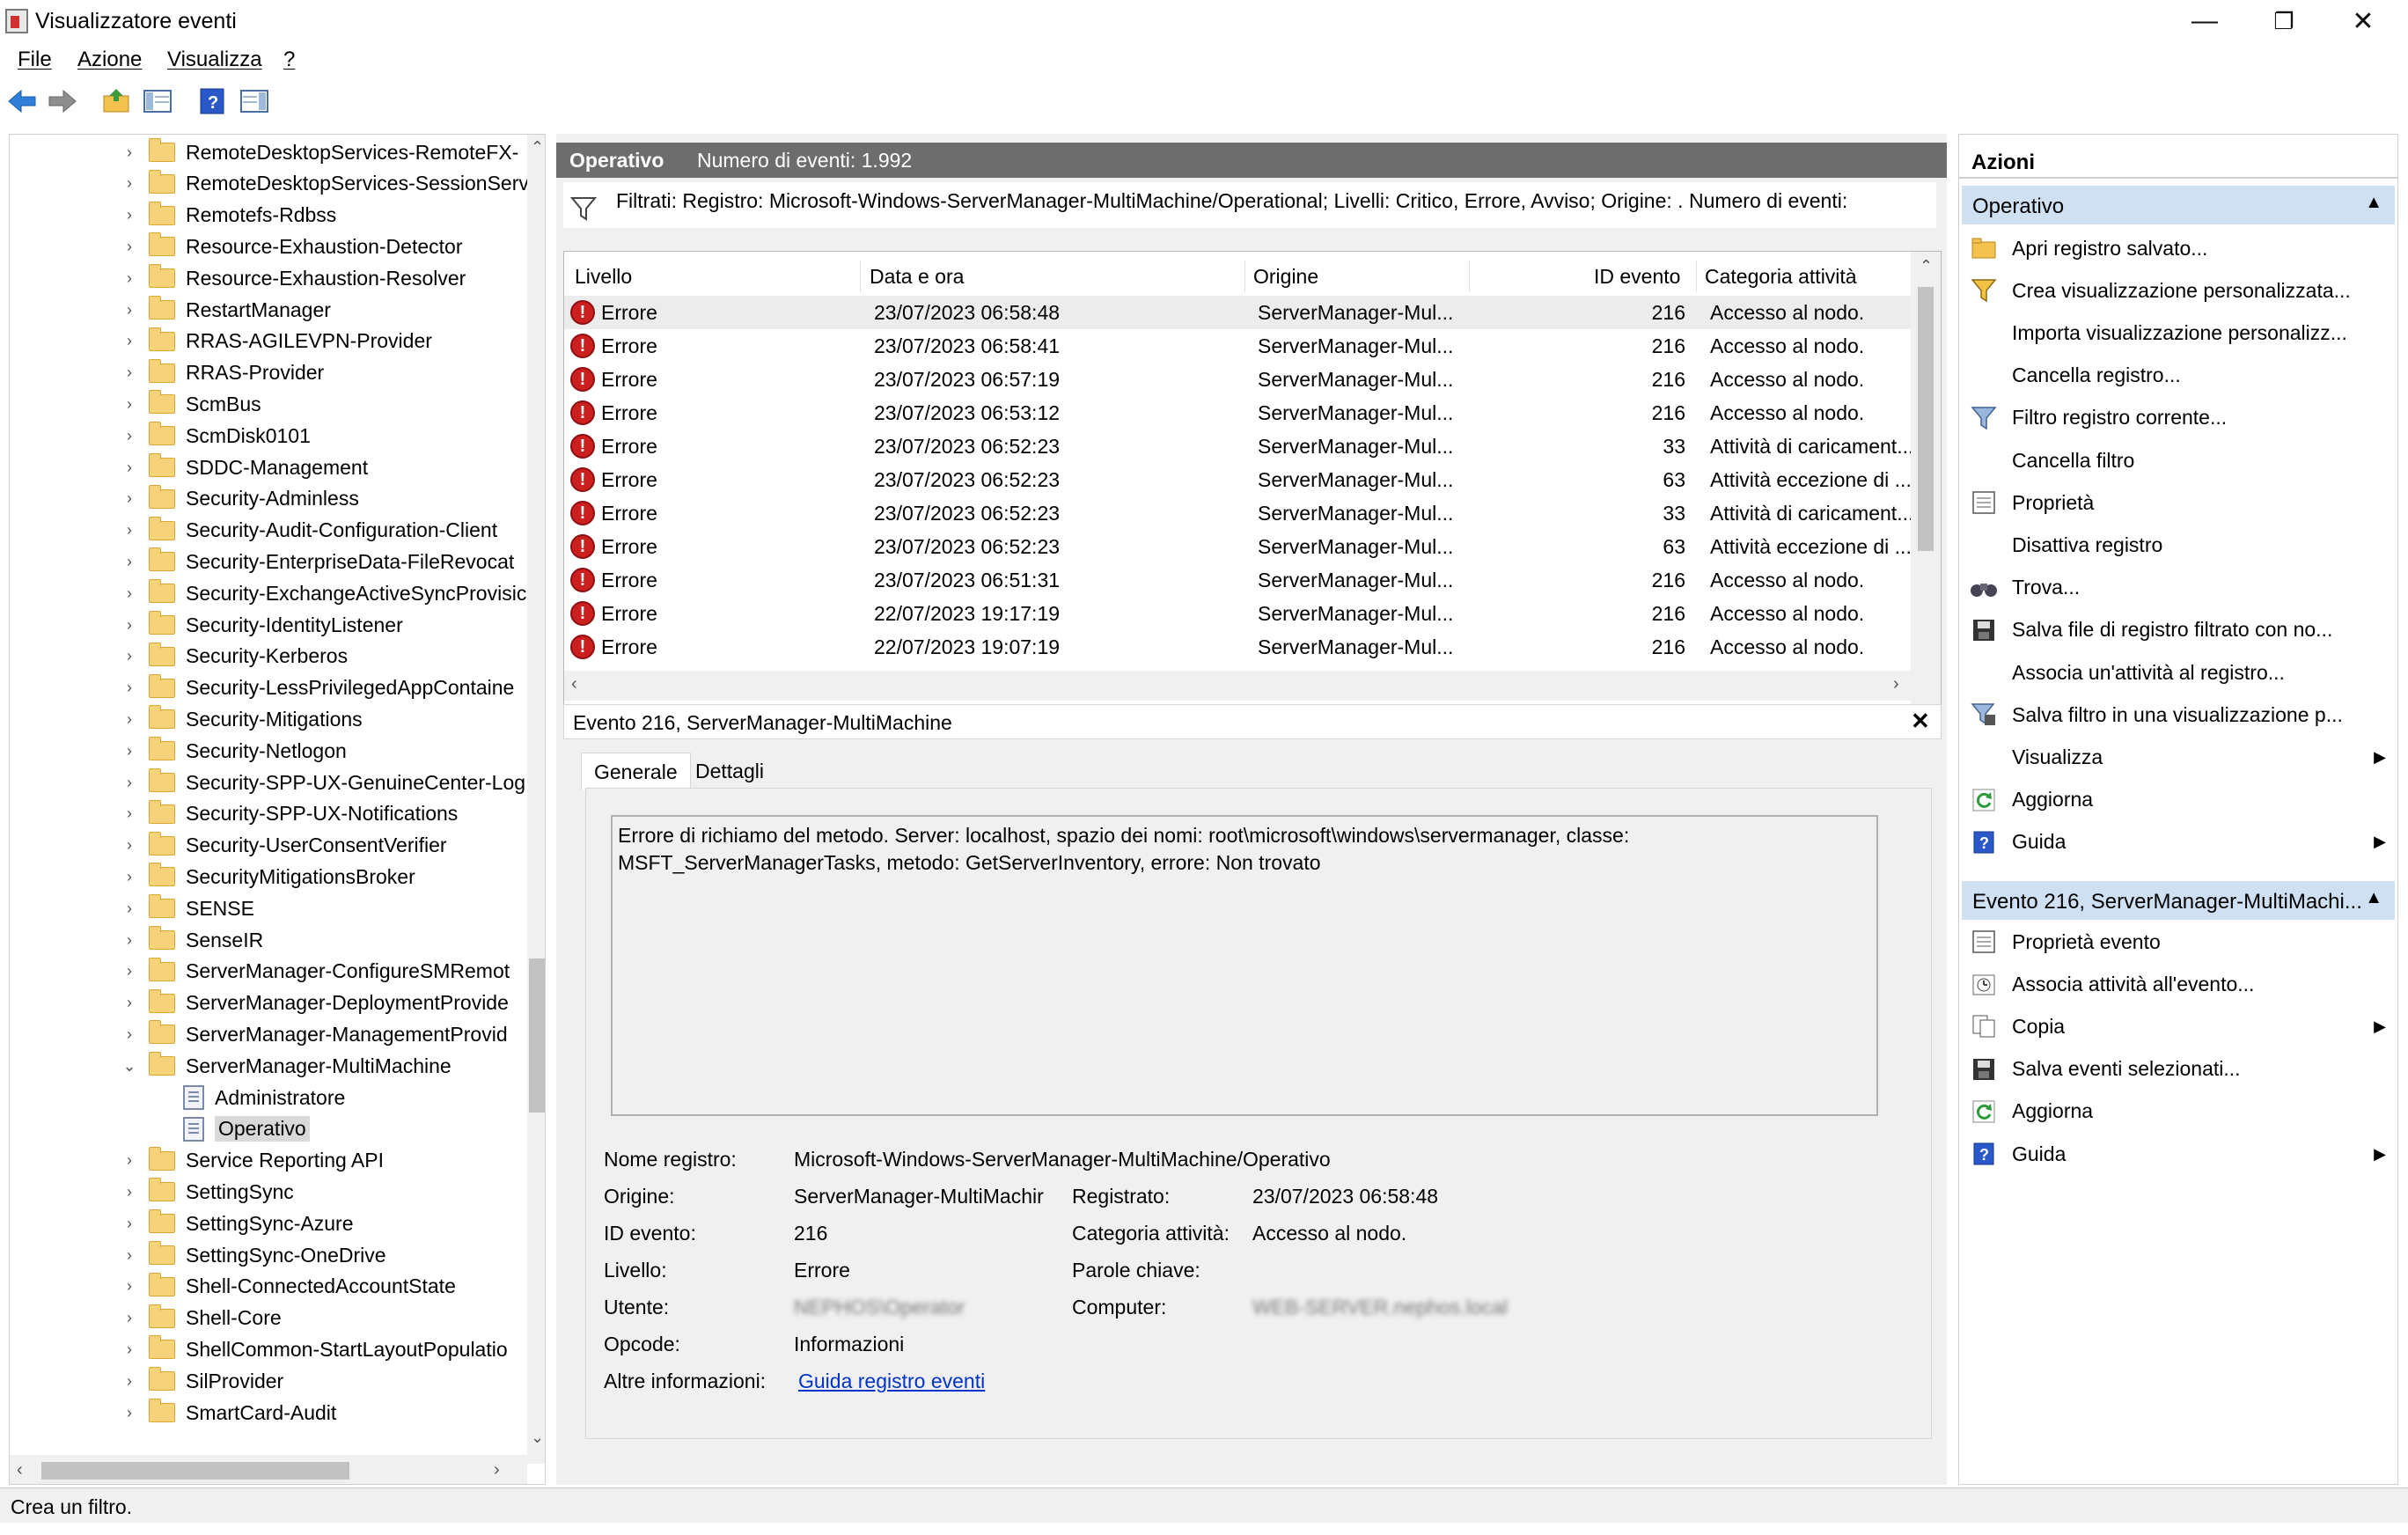 The width and height of the screenshot is (2408, 1535). What do you see at coordinates (314, 1034) in the screenshot?
I see `tree-item: › ServerManager-ManagementProvid` at bounding box center [314, 1034].